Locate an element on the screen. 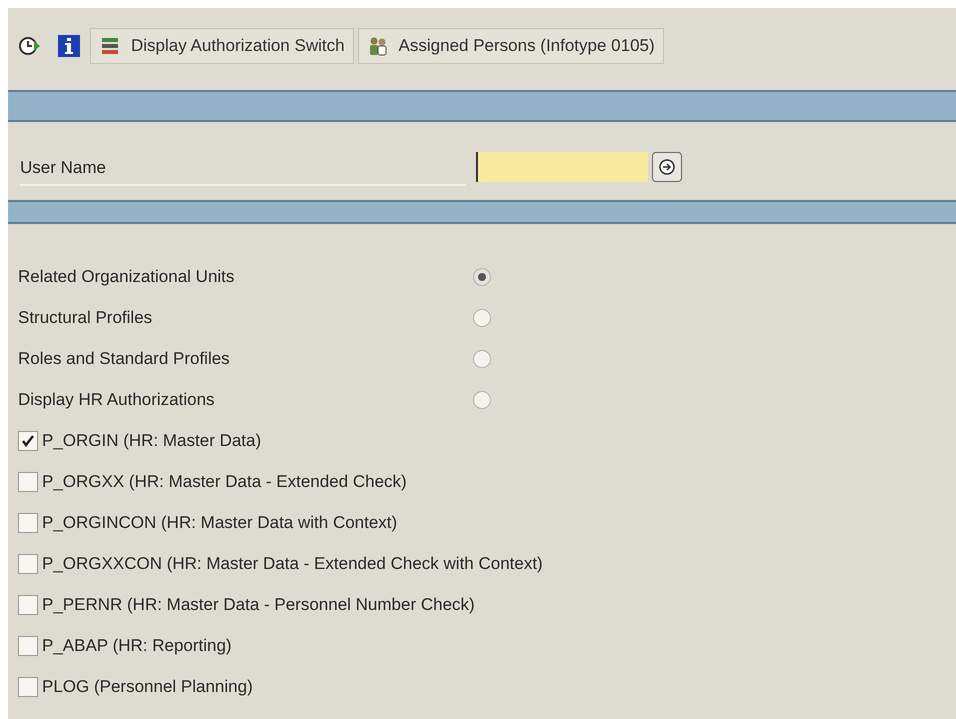  checkbox-label: P_ORGINCON (HR: Master Data with Context) is located at coordinates (220, 522).